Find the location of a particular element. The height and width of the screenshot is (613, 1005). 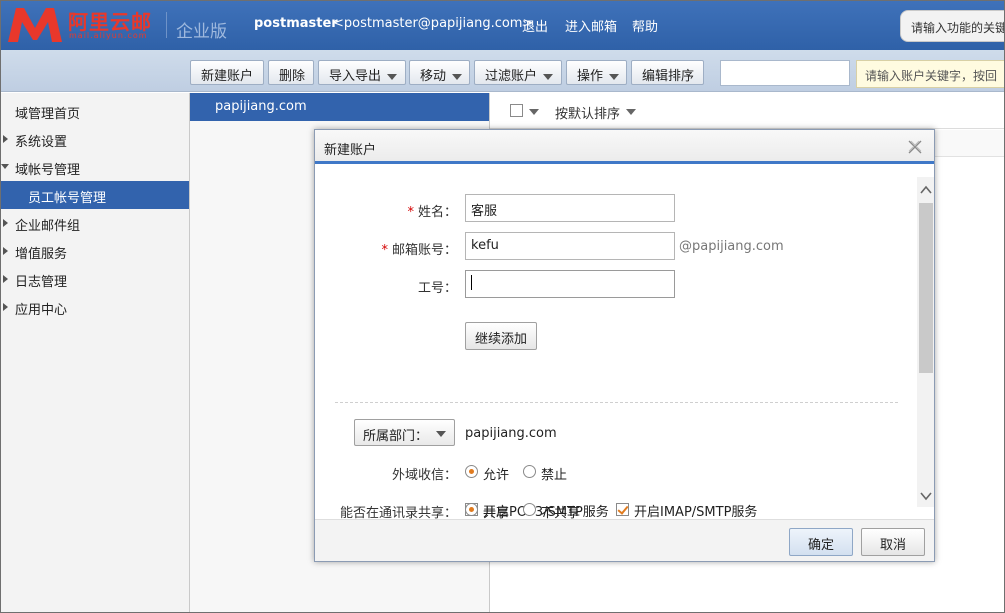

user-email: <postmaster@papijiang.com> is located at coordinates (433, 23).